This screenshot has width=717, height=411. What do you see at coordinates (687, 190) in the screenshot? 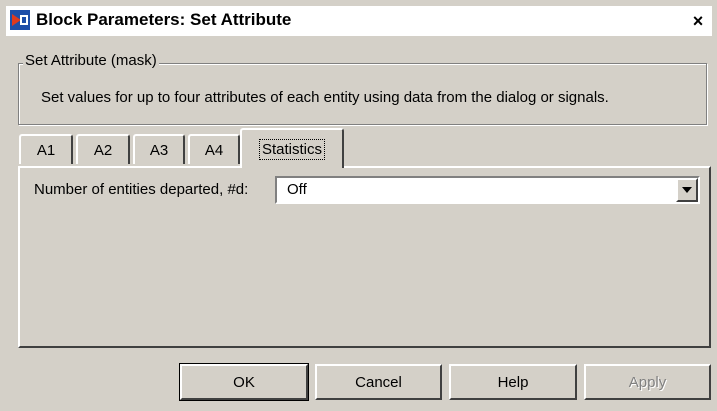
I see `chevron-down-icon` at bounding box center [687, 190].